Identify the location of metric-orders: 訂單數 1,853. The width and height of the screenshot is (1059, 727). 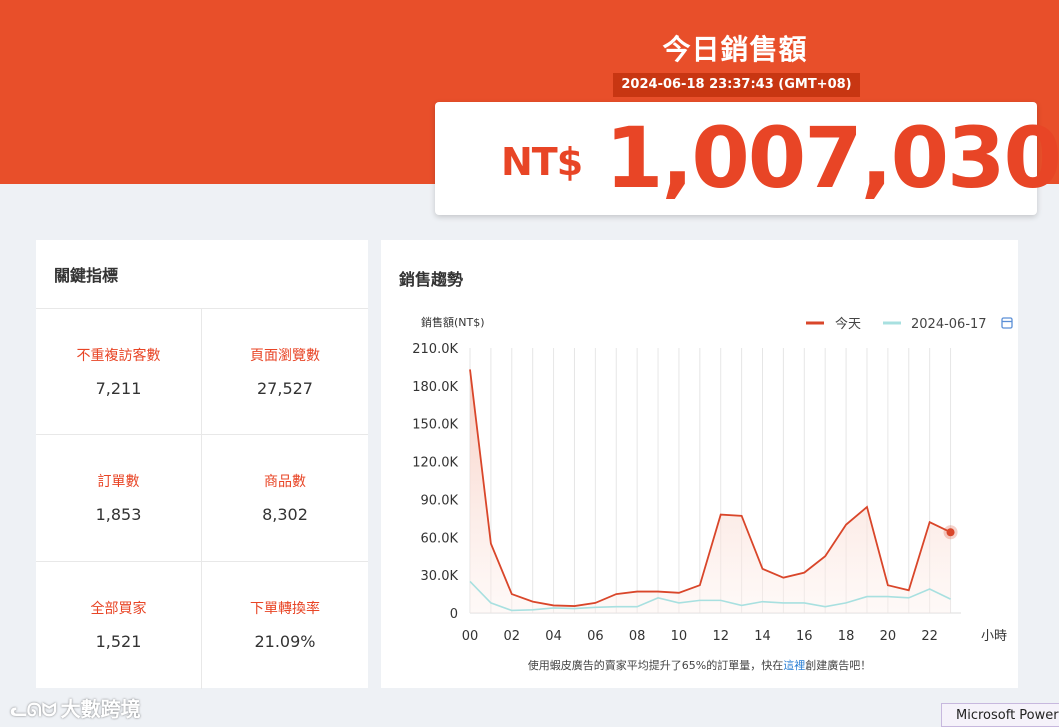
(119, 498).